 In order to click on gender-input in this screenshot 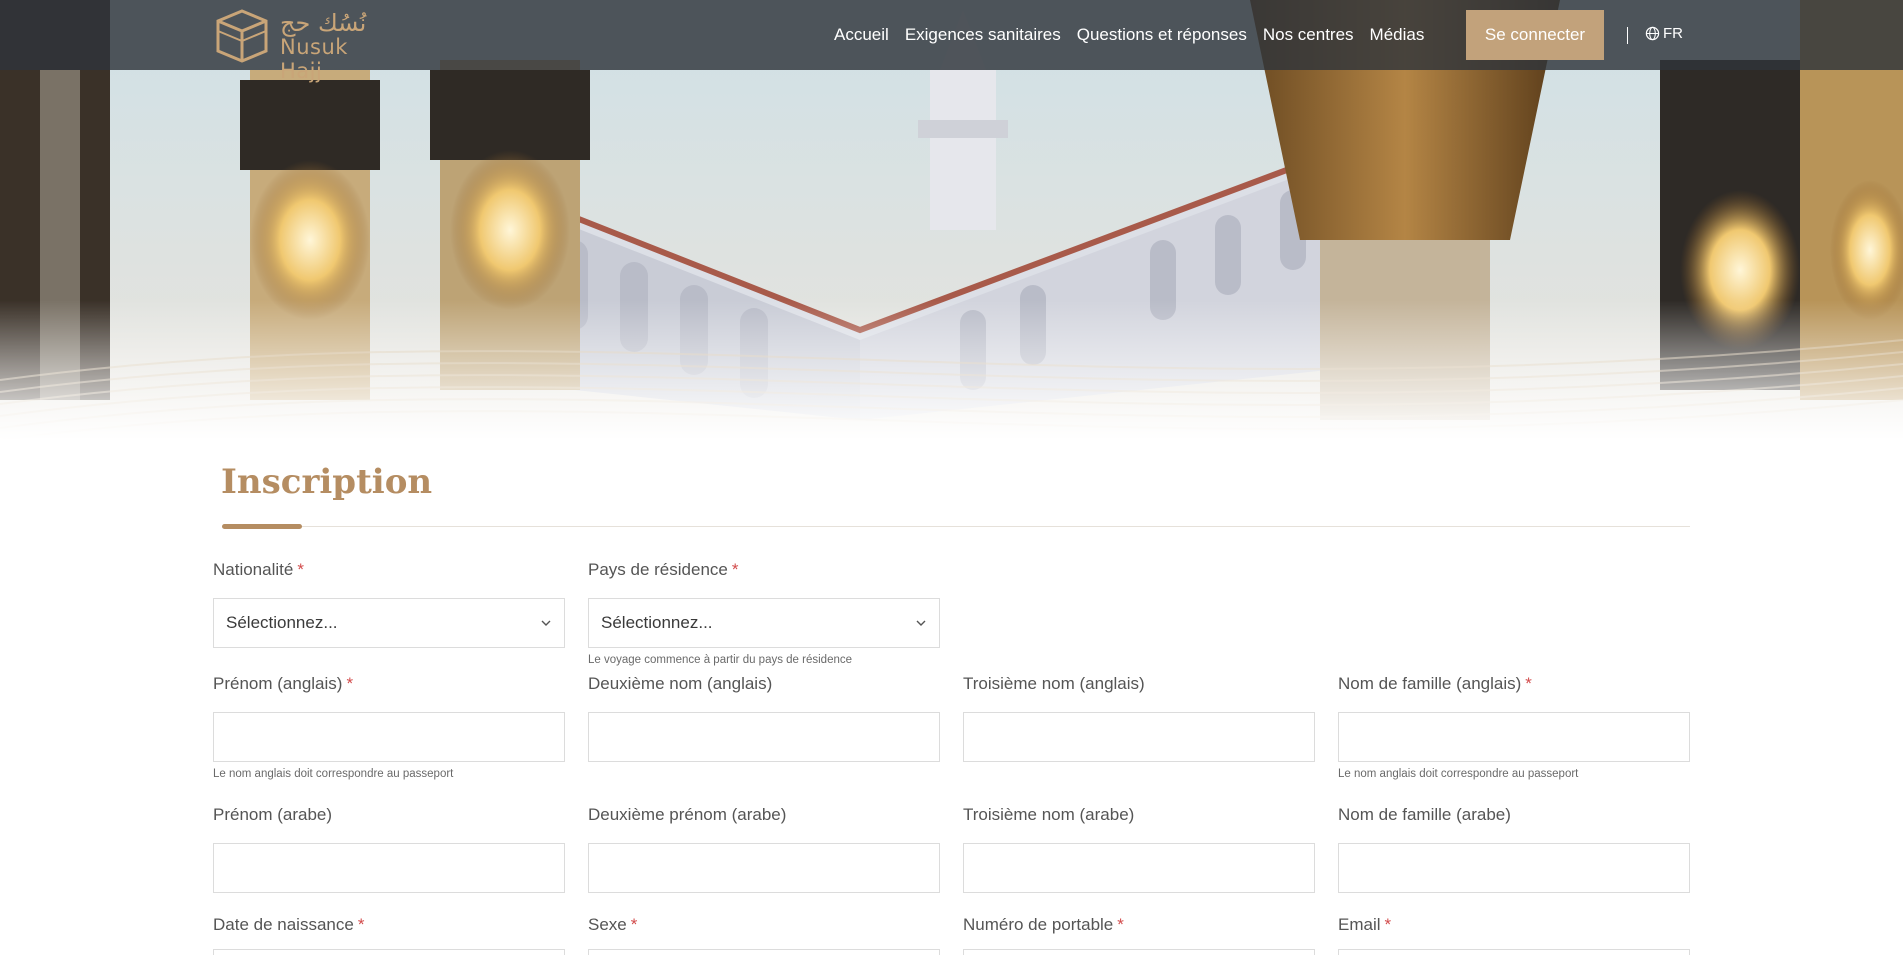, I will do `click(764, 952)`.